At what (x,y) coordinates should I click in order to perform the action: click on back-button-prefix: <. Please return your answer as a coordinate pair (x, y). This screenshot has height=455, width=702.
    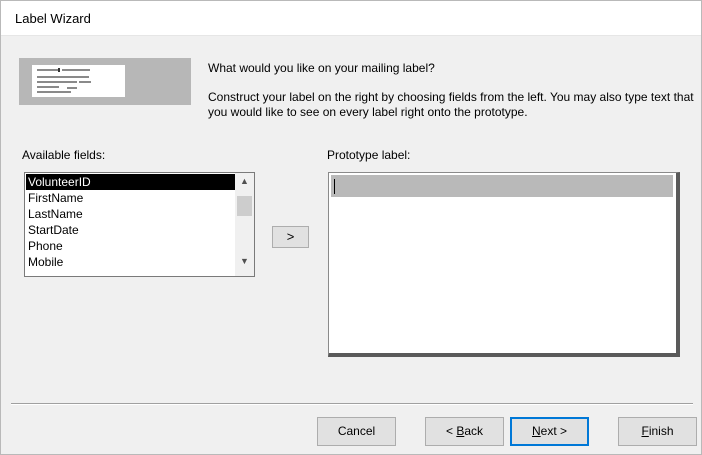
    Looking at the image, I should click on (451, 431).